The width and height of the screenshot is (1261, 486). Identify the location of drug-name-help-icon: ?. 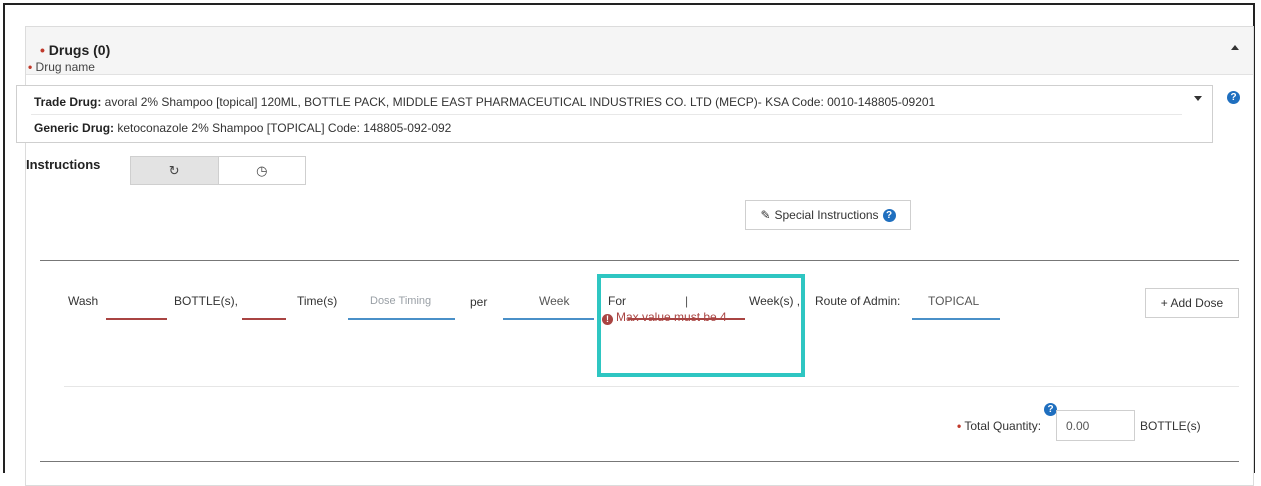
(1233, 97).